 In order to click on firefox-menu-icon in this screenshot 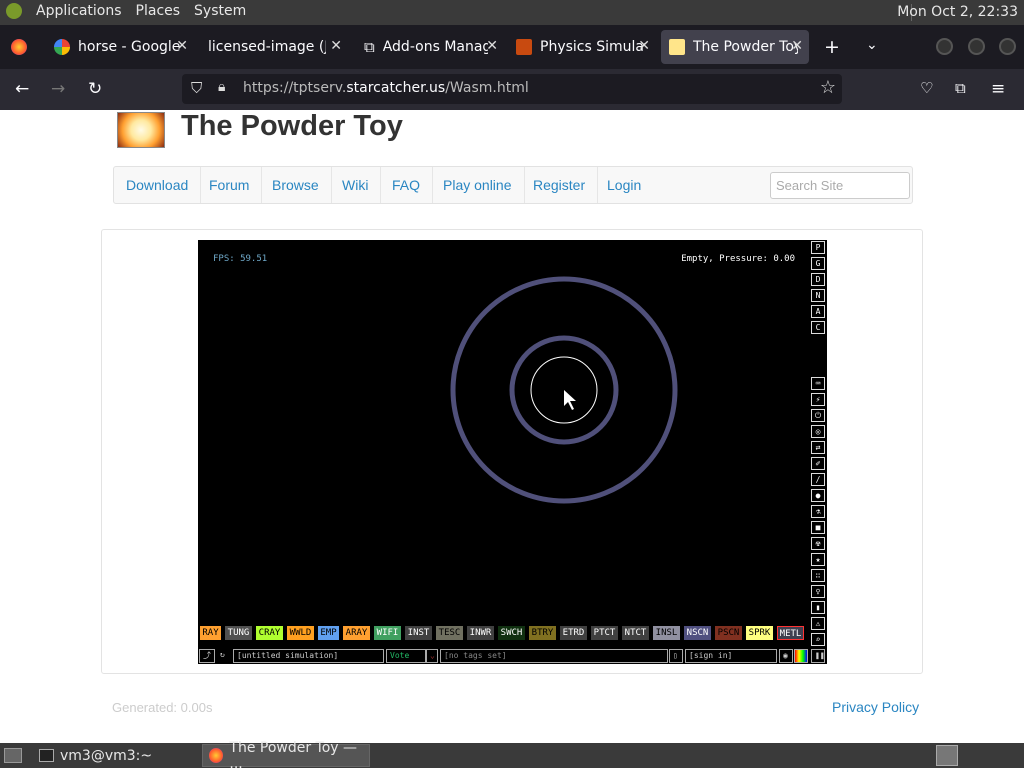, I will do `click(19, 47)`.